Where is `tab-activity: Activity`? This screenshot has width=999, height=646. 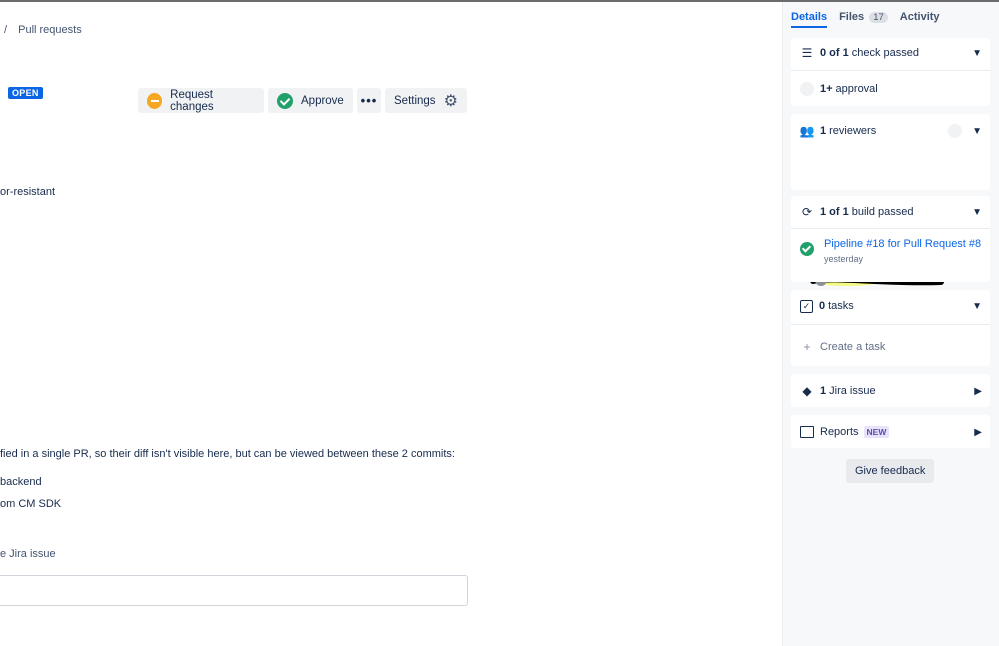 tab-activity: Activity is located at coordinates (920, 19).